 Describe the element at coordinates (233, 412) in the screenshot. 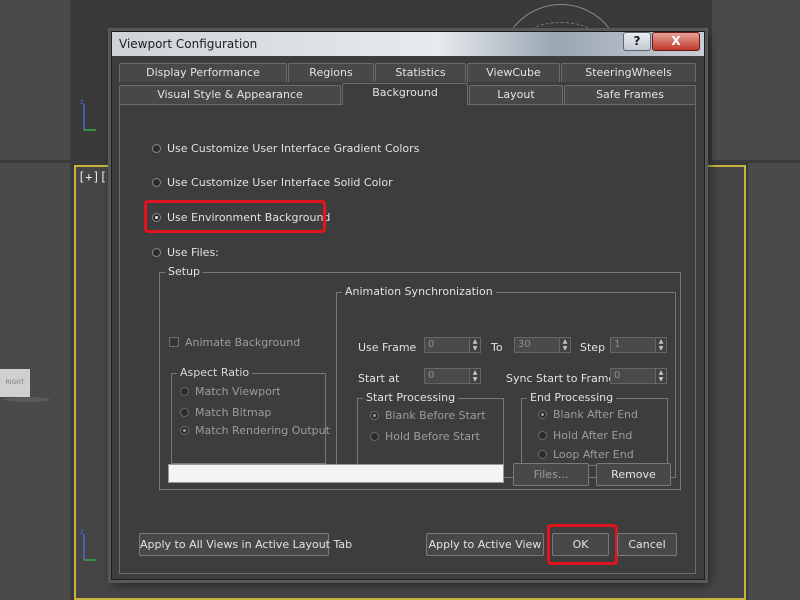

I see `radio-label: Match Bitmap` at that location.